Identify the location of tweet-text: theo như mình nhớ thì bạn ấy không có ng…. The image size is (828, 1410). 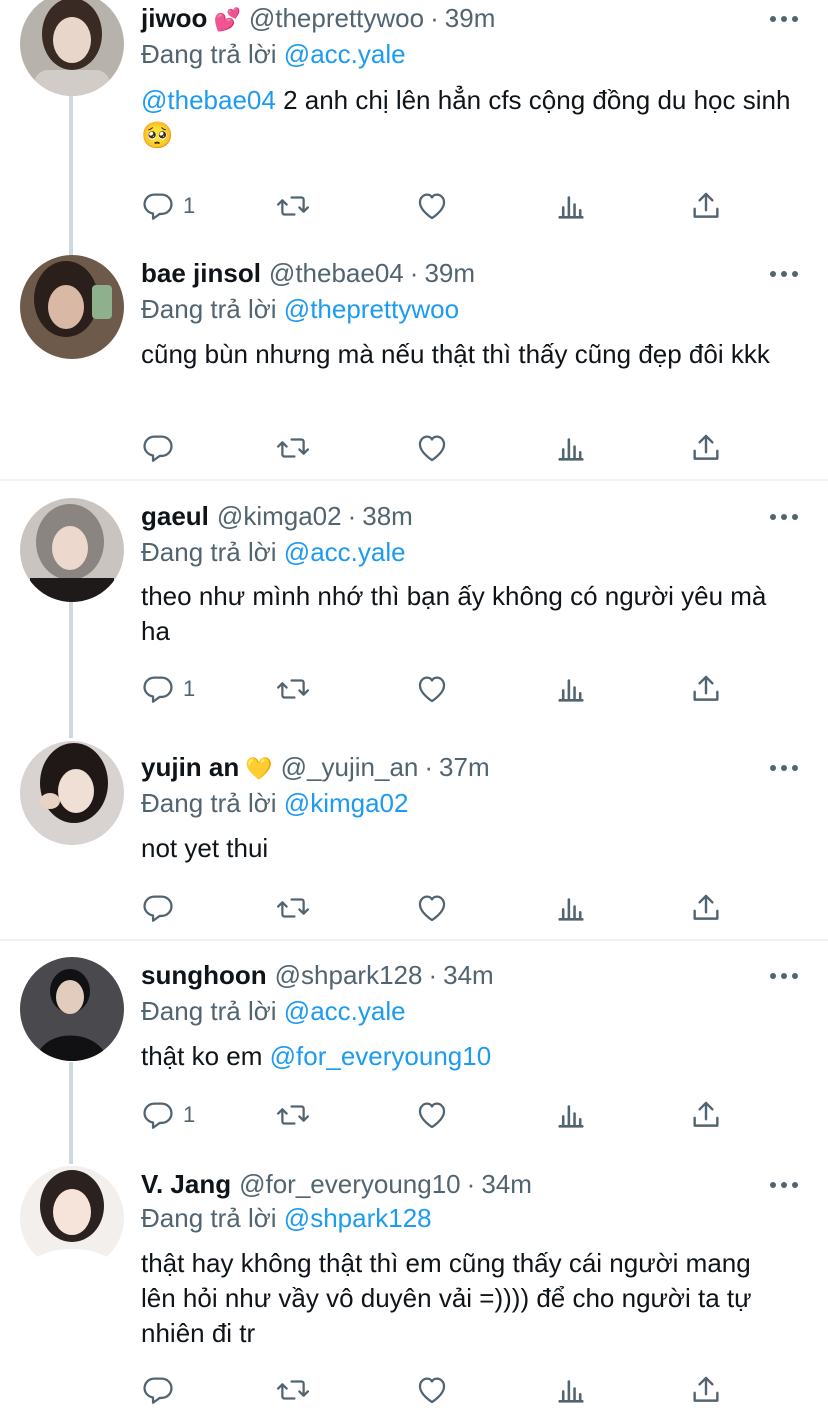
(466, 614).